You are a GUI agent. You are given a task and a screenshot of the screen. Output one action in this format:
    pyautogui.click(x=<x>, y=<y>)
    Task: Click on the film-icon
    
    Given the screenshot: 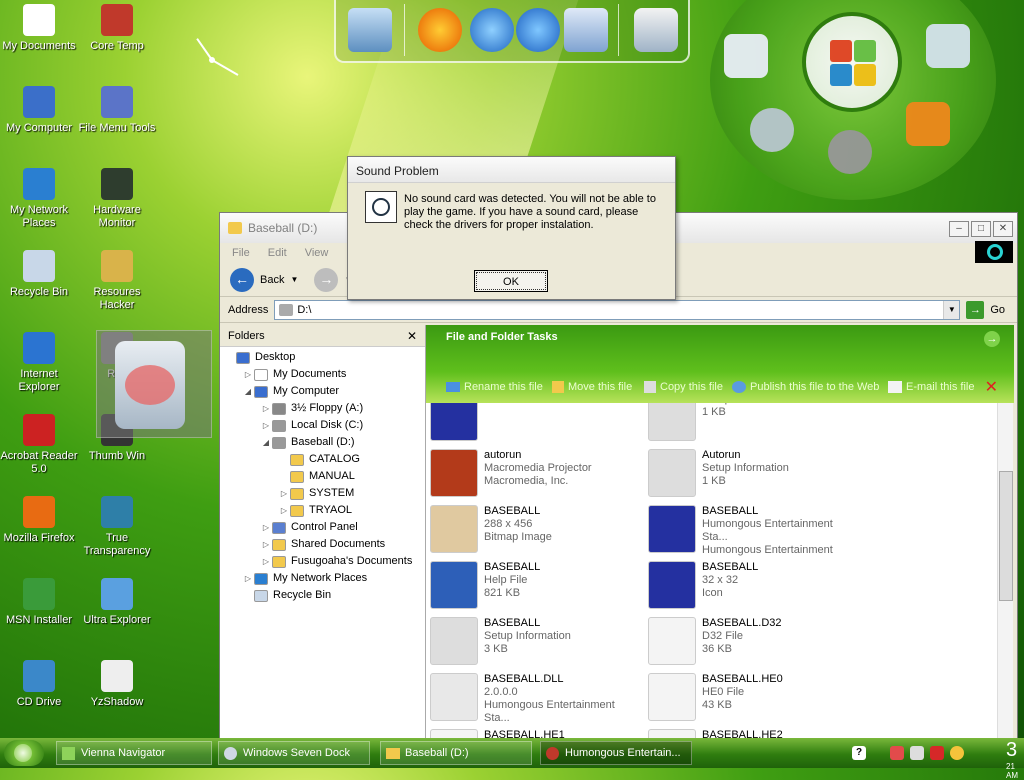 What is the action you would take?
    pyautogui.click(x=850, y=152)
    